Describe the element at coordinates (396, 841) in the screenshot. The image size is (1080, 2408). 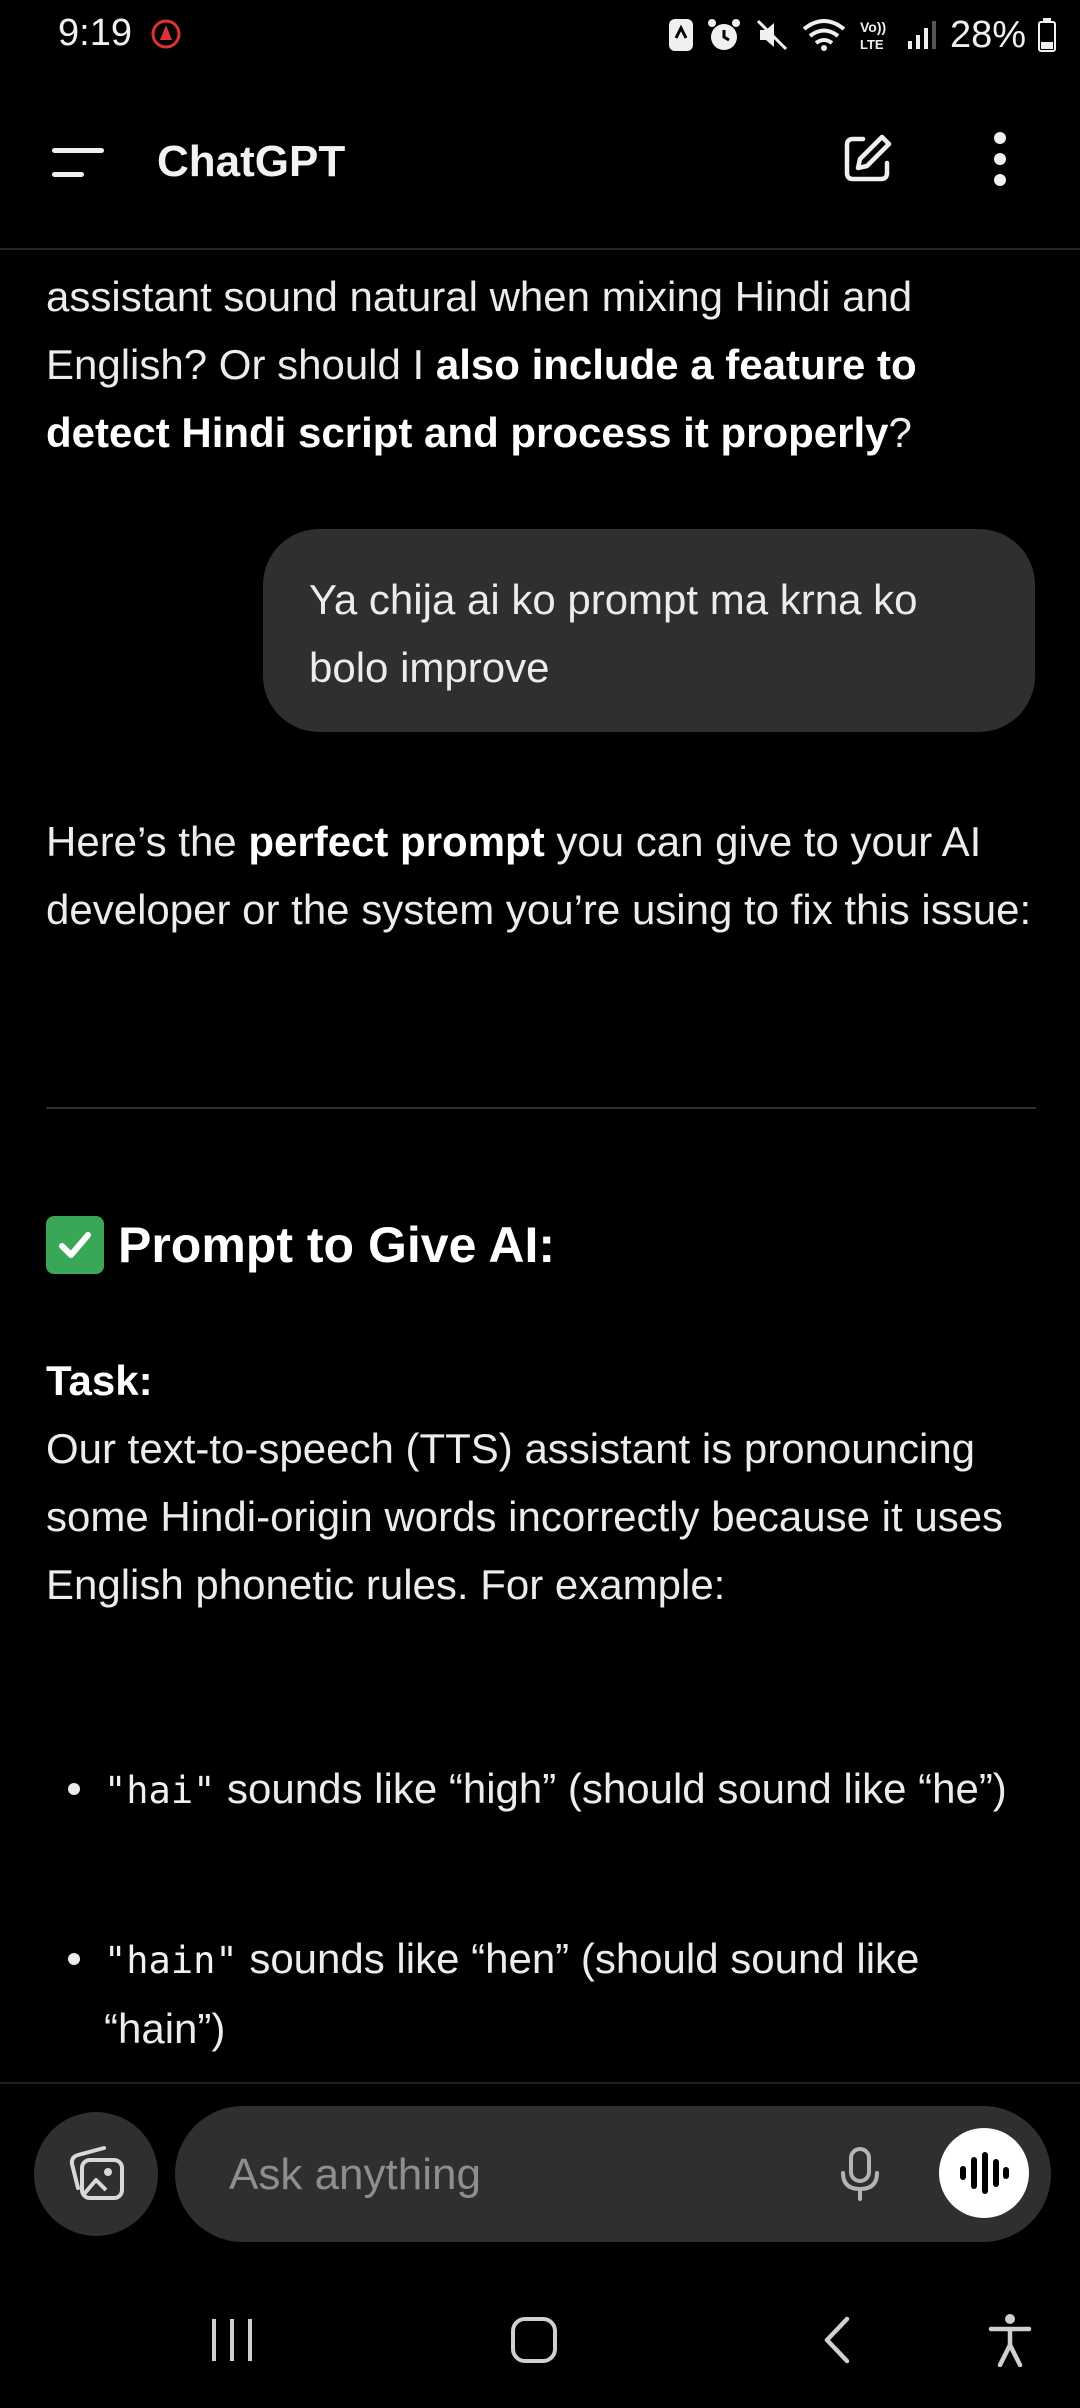
I see `reply-bold-text: perfect prompt` at that location.